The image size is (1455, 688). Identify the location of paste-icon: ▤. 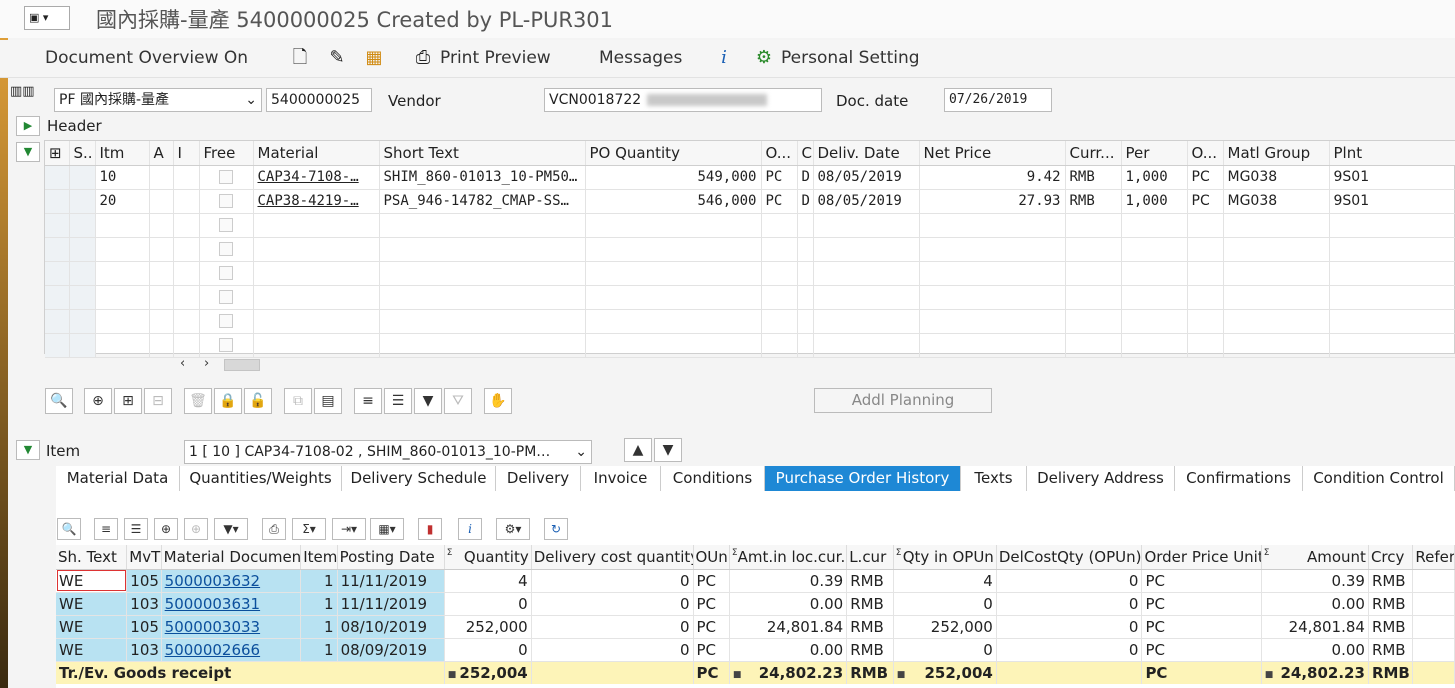
(328, 401).